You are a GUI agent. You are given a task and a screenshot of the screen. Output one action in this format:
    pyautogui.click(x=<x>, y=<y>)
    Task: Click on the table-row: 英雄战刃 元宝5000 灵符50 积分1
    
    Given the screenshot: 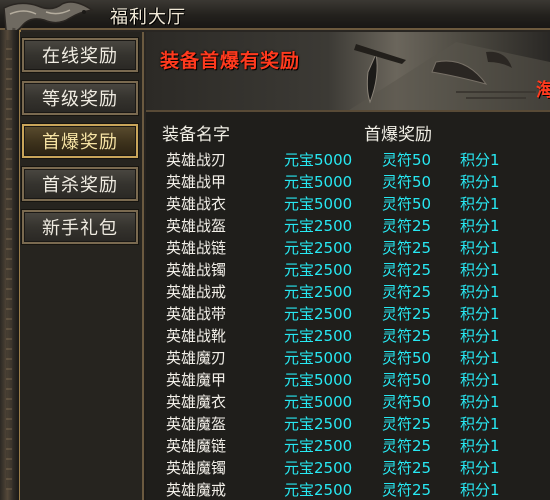 What is the action you would take?
    pyautogui.click(x=348, y=159)
    